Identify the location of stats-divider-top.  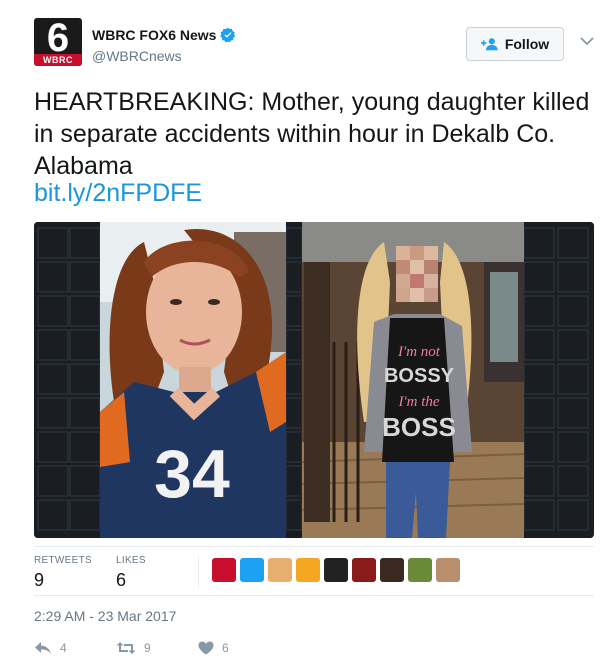
(314, 546).